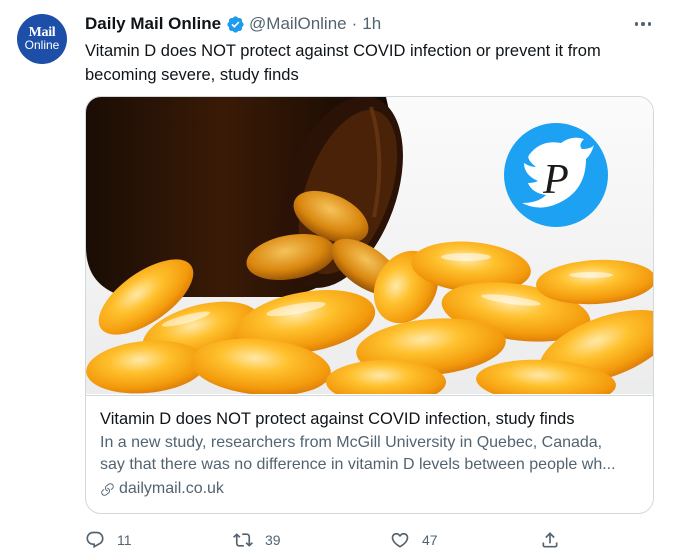  I want to click on link-icon, so click(107, 489).